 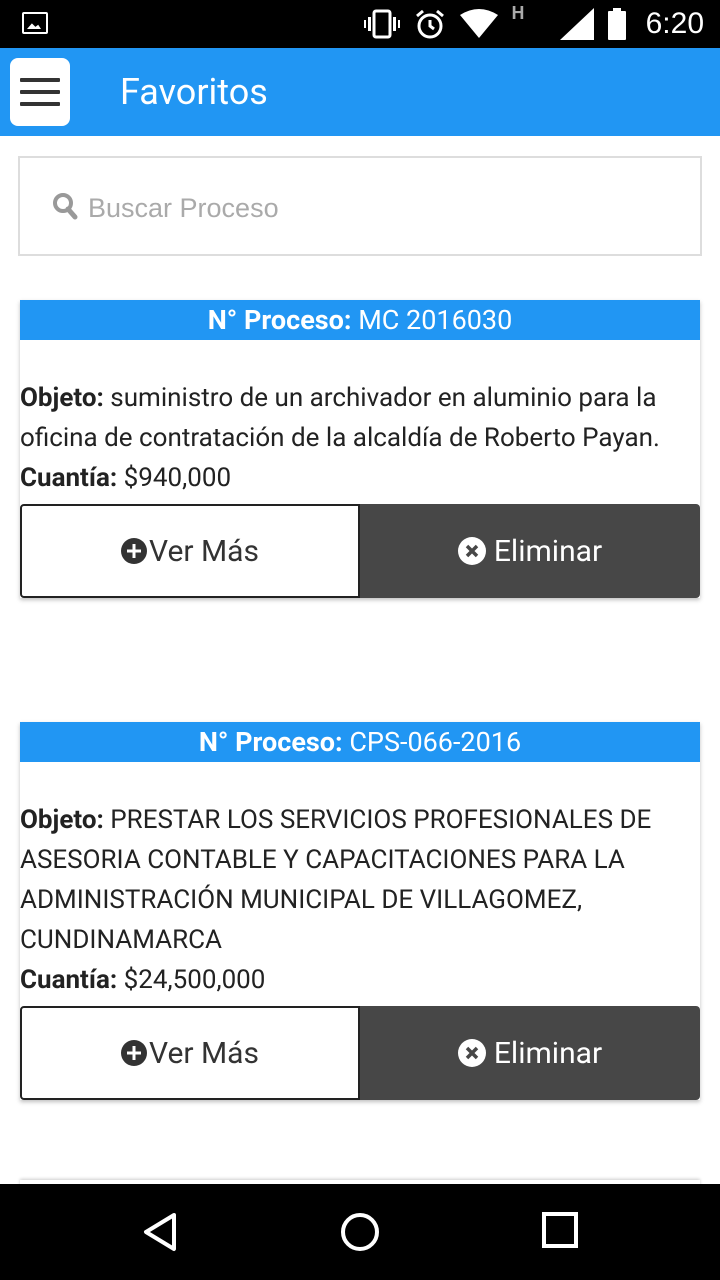 What do you see at coordinates (576, 24) in the screenshot?
I see `signal-icon` at bounding box center [576, 24].